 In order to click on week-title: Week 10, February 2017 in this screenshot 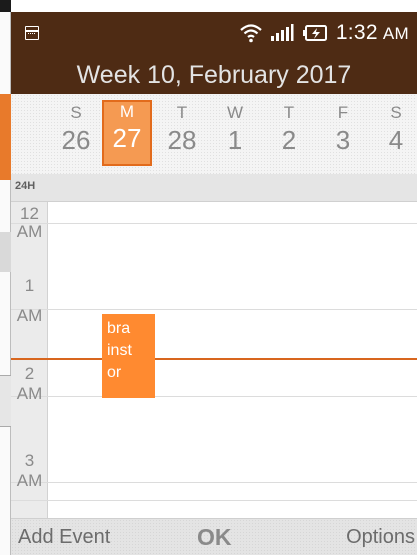, I will do `click(214, 75)`.